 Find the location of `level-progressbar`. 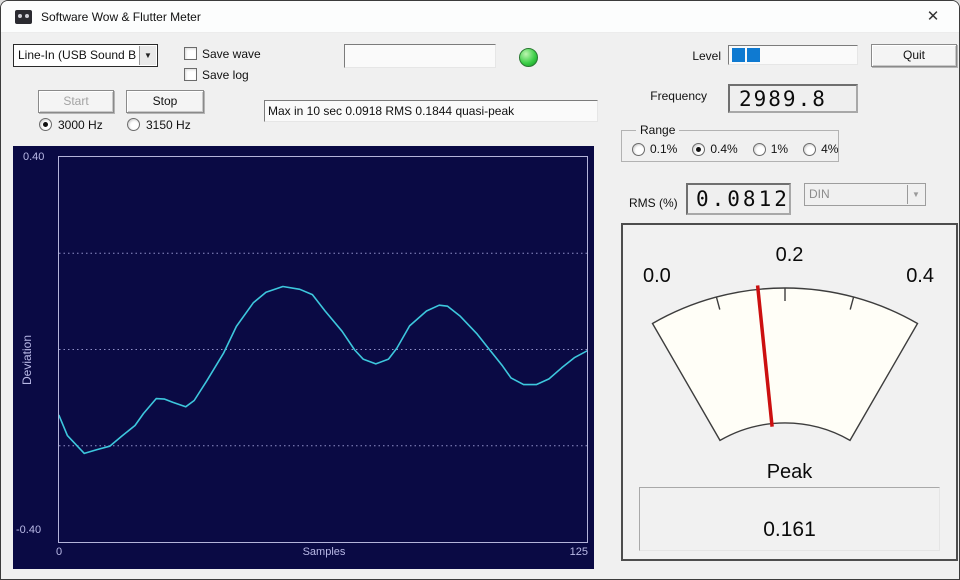

level-progressbar is located at coordinates (793, 55).